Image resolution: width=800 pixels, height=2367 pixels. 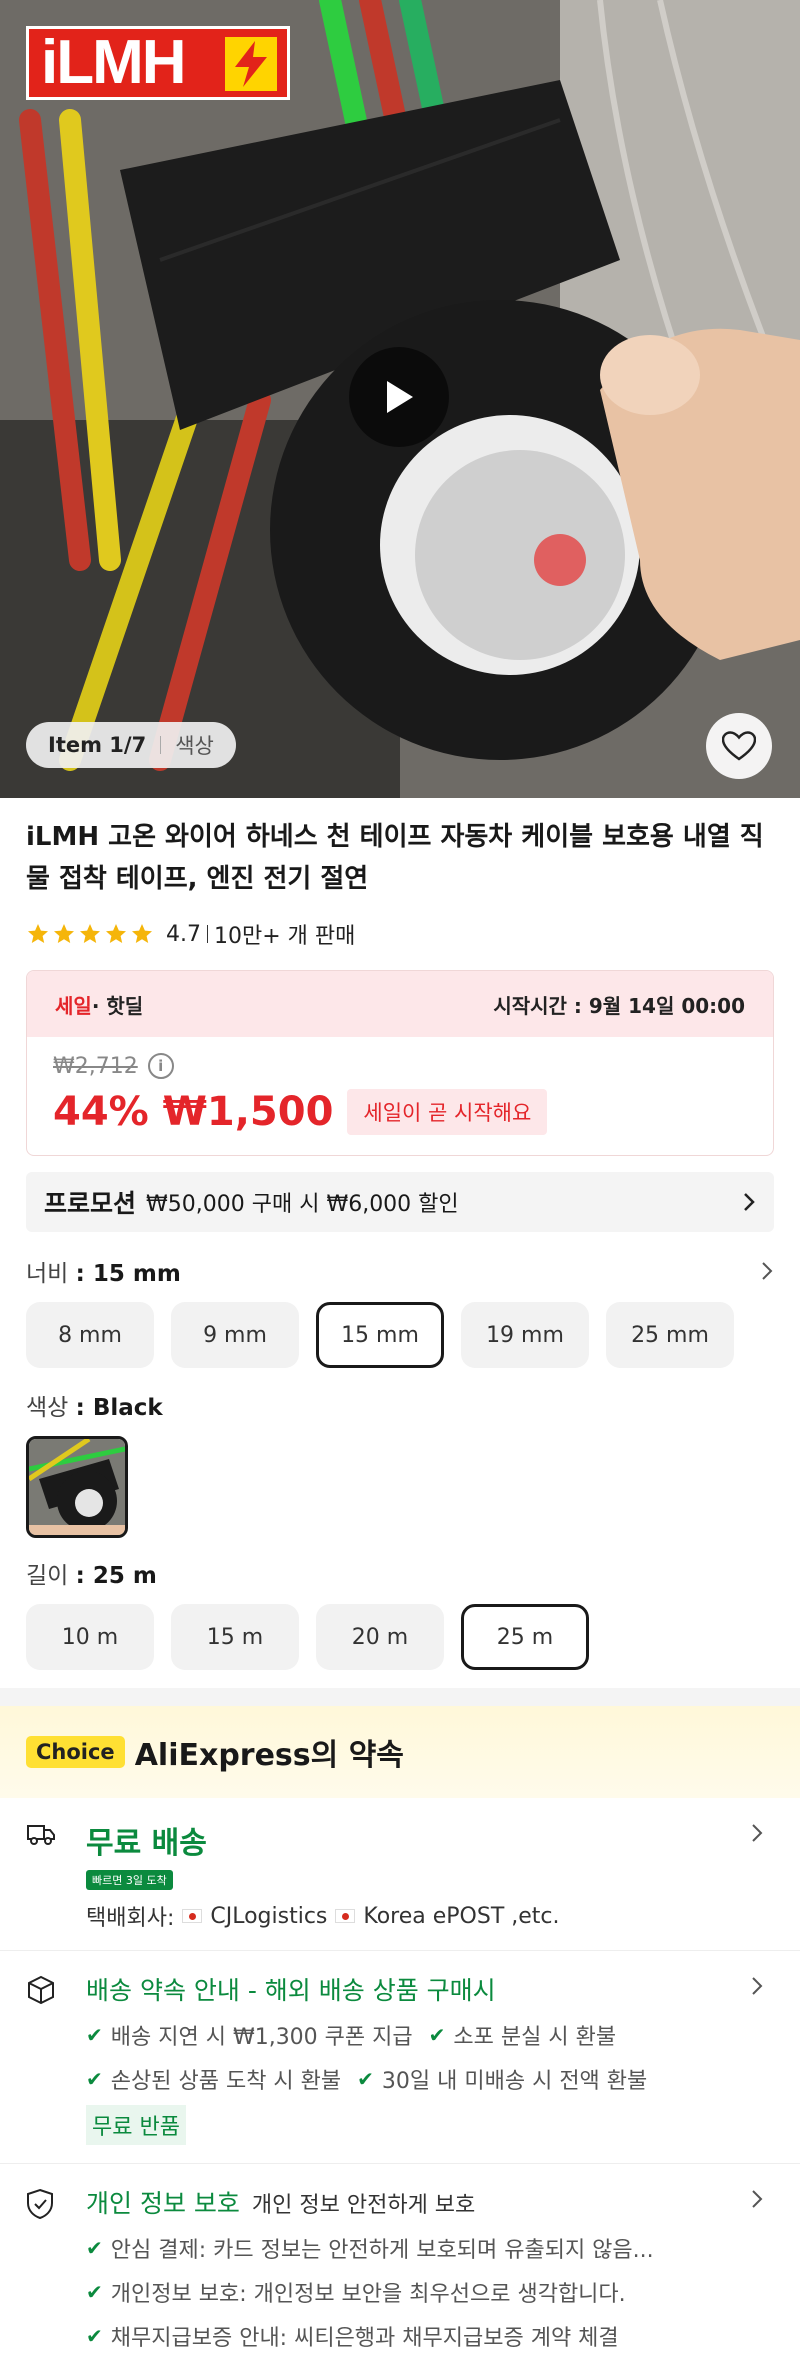 I want to click on rating-row: 4.7 10만+ 개 판매, so click(x=400, y=925).